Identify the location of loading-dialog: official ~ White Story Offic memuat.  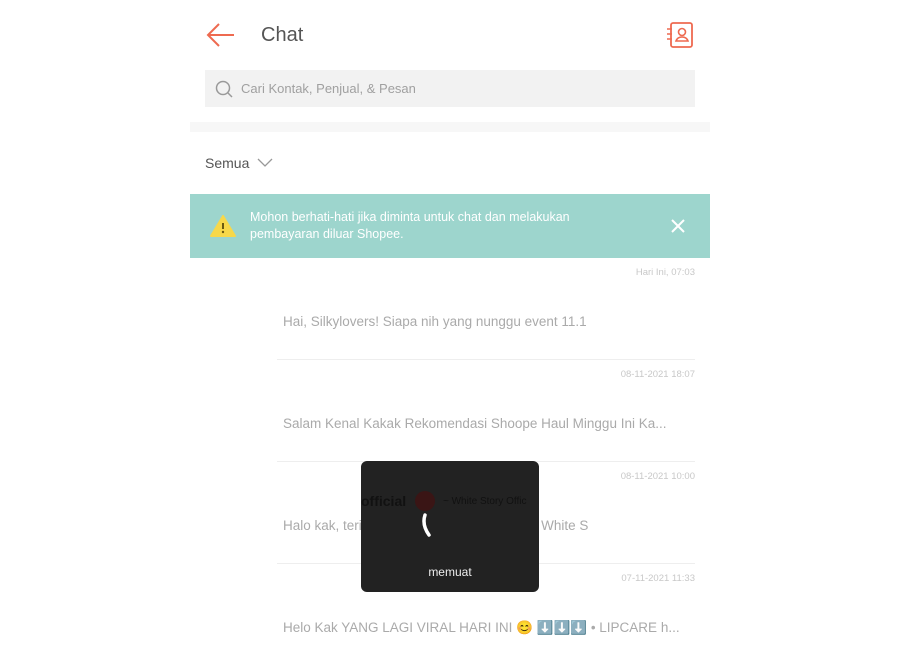
(450, 526).